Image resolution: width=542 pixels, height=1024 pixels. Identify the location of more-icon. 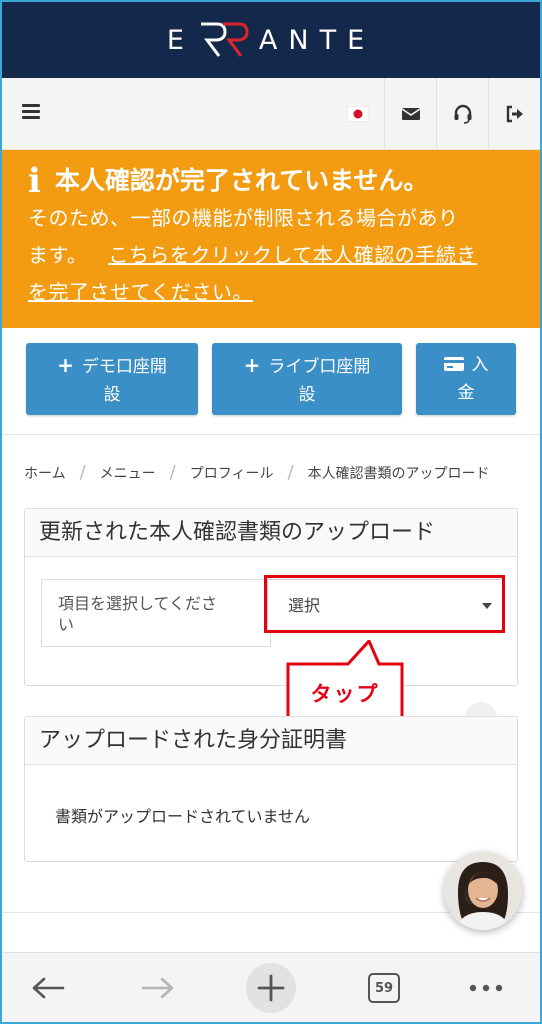
(486, 988).